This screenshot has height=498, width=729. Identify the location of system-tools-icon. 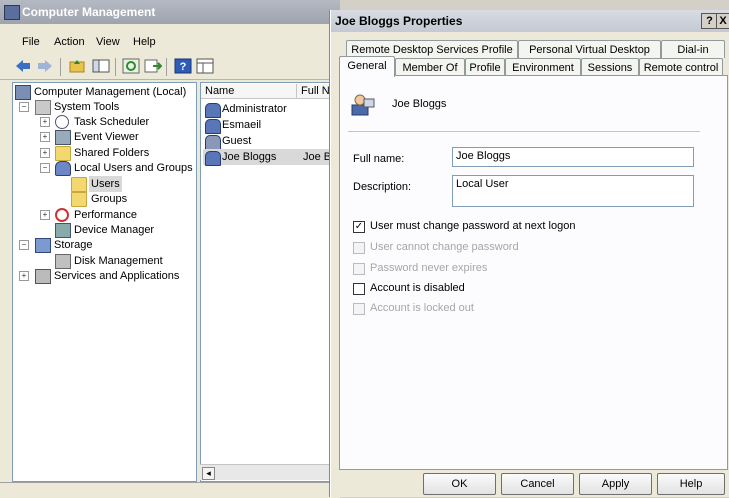
(43, 107).